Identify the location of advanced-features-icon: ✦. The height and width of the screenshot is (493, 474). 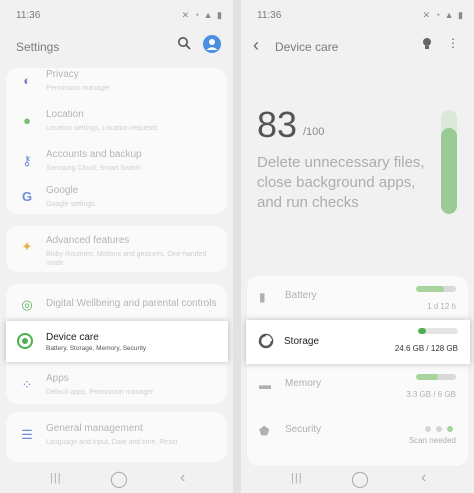
(27, 246).